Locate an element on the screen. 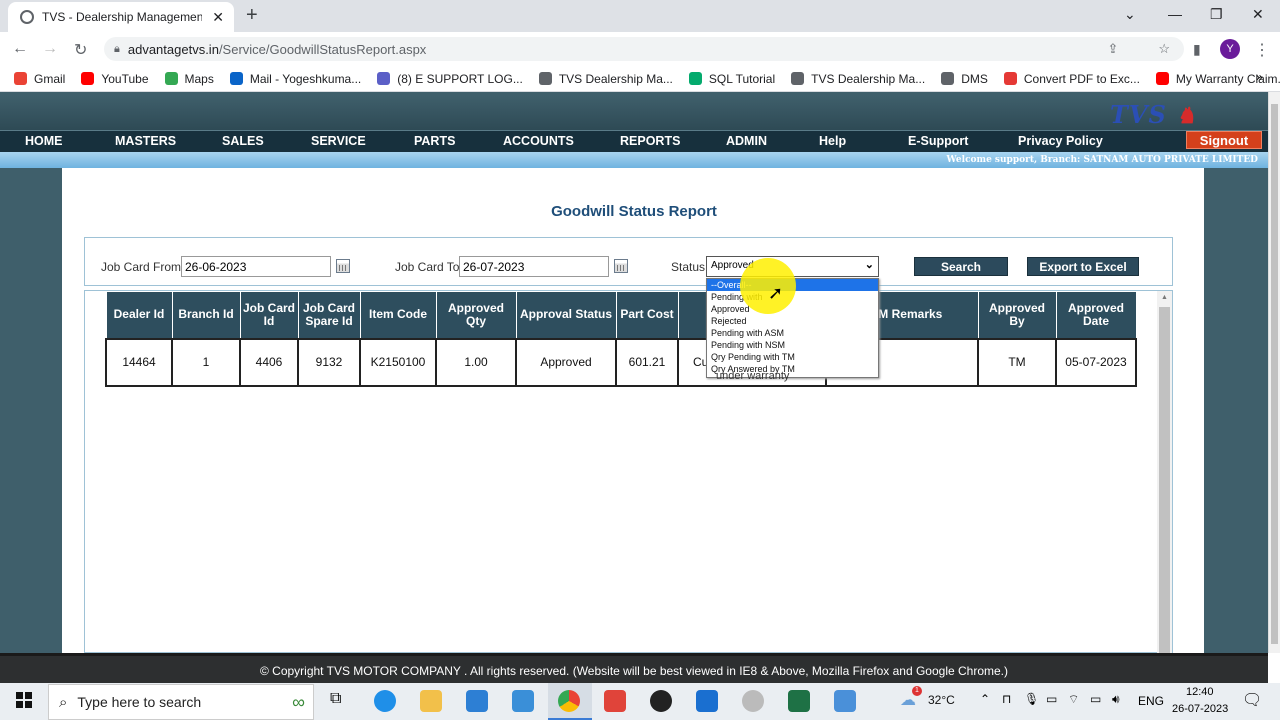  menu-item-sales: SALES is located at coordinates (243, 141).